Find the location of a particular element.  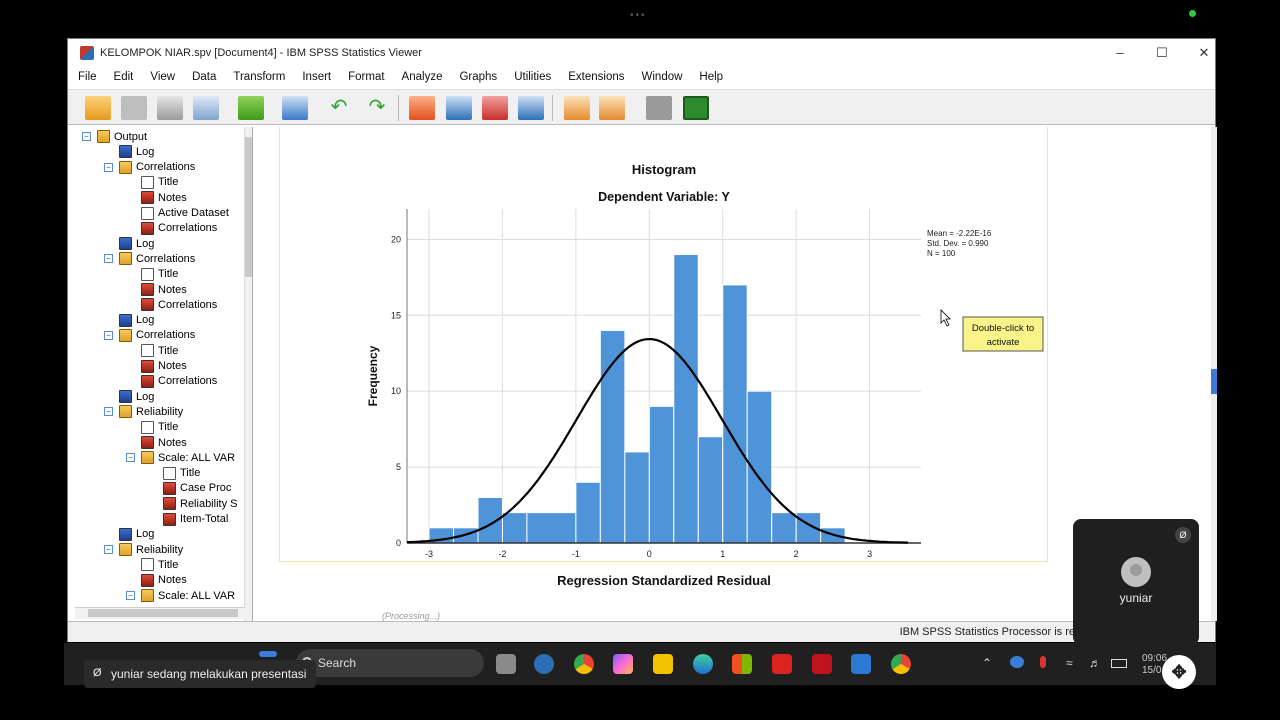

edge-icon is located at coordinates (703, 664).